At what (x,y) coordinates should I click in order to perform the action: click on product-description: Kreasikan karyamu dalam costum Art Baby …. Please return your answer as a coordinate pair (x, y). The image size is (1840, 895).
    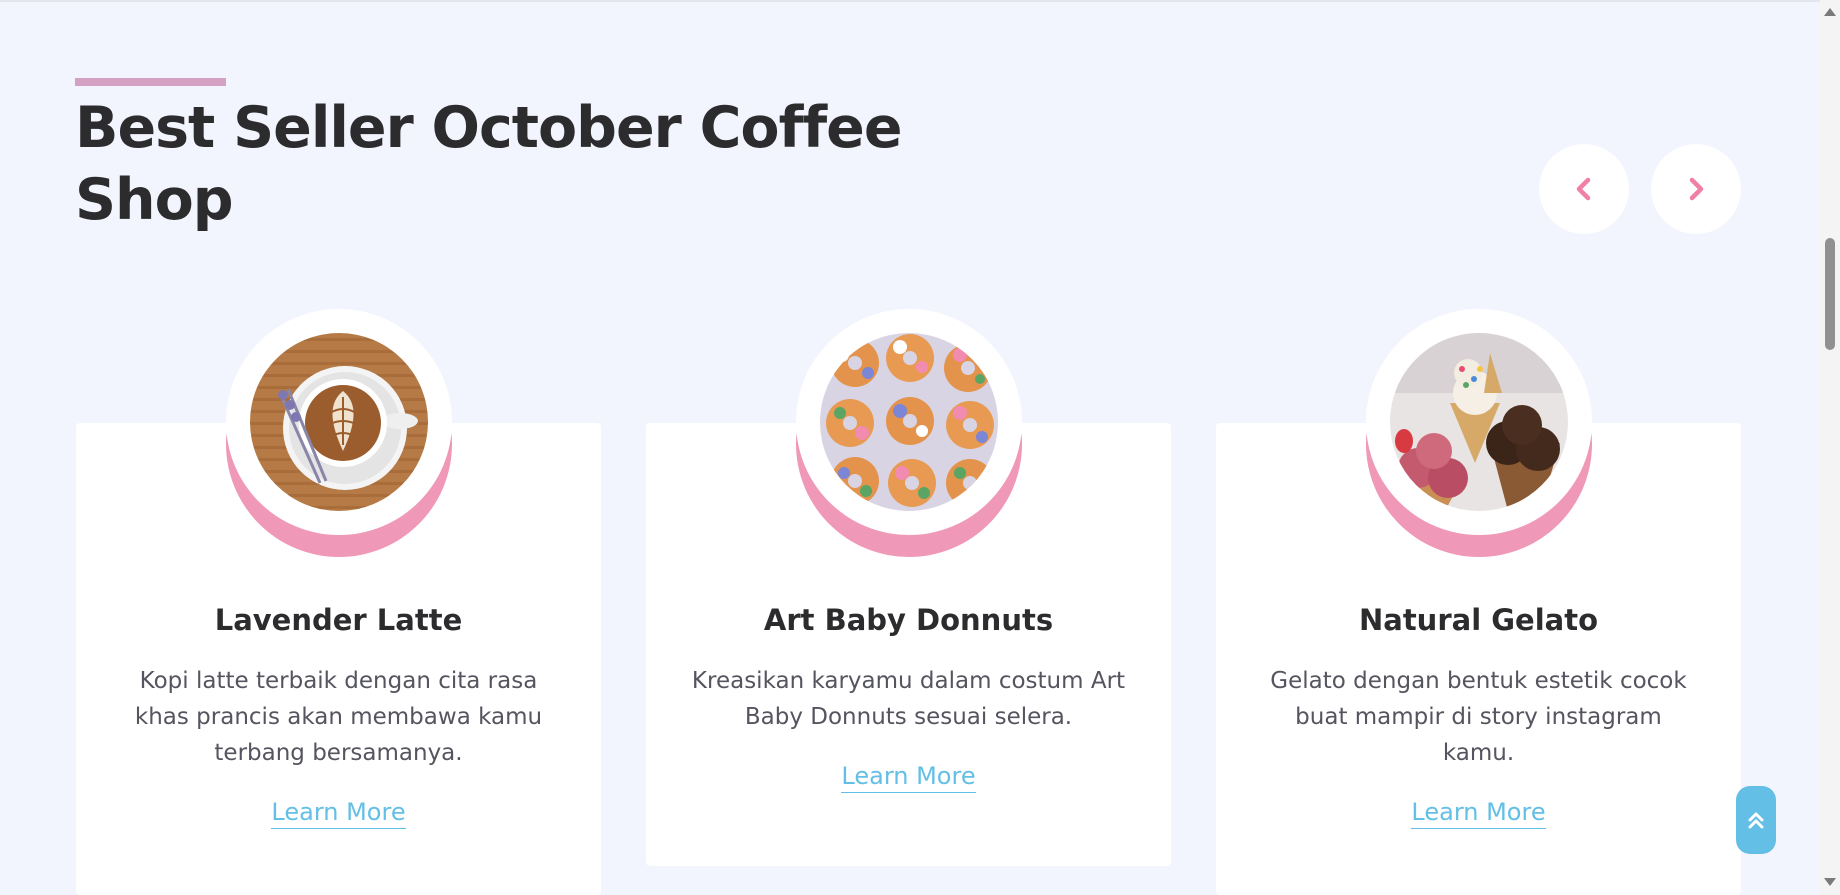
    Looking at the image, I should click on (908, 699).